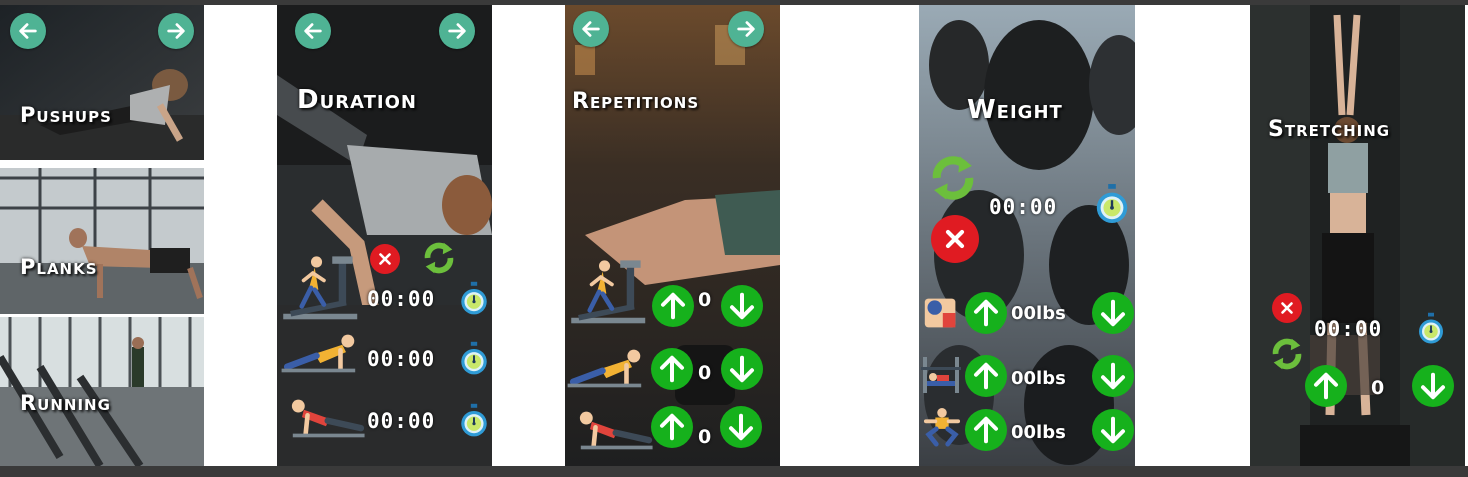  I want to click on duration-time-2: 00:00, so click(401, 359).